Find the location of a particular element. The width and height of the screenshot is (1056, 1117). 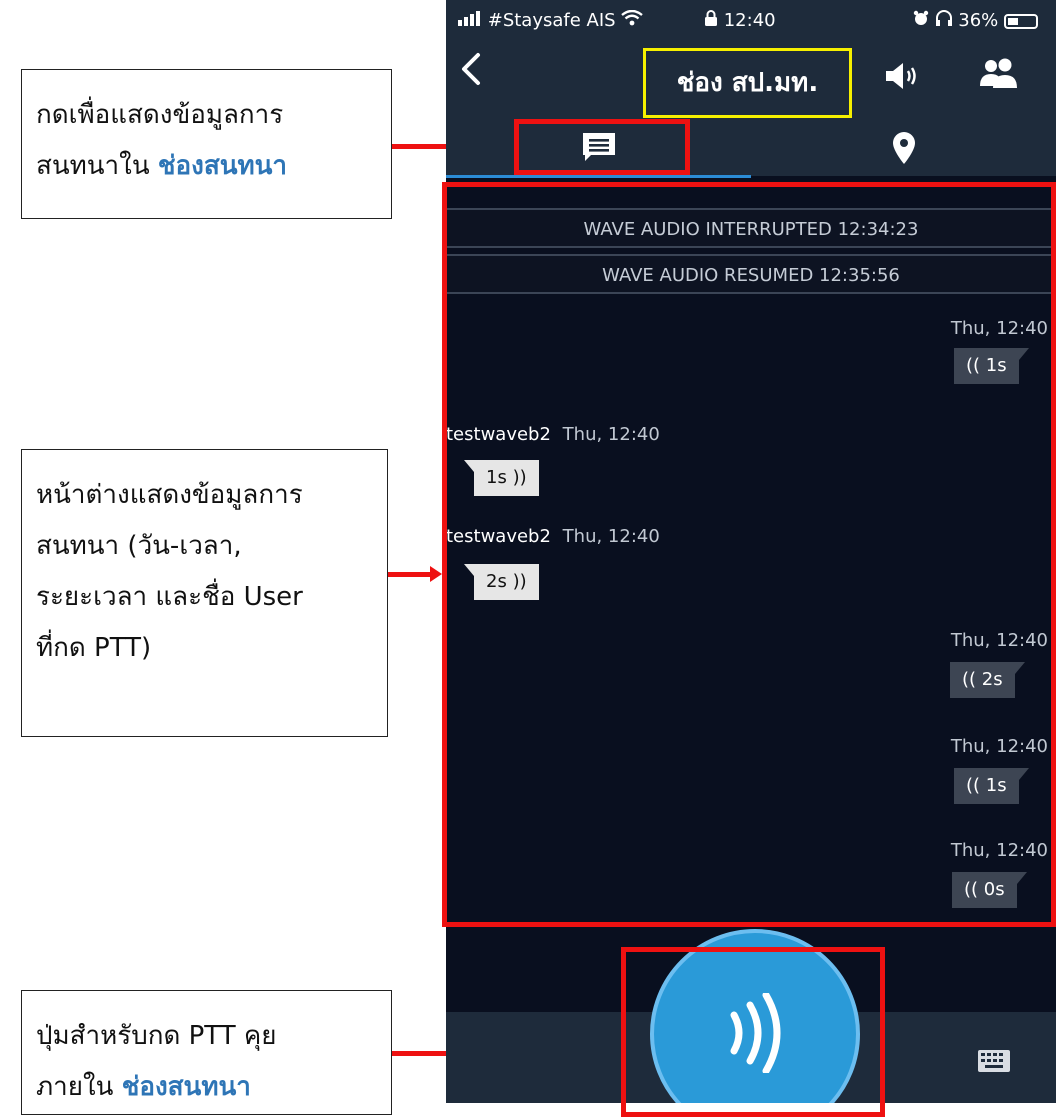

ptt-button is located at coordinates (755, 1016).